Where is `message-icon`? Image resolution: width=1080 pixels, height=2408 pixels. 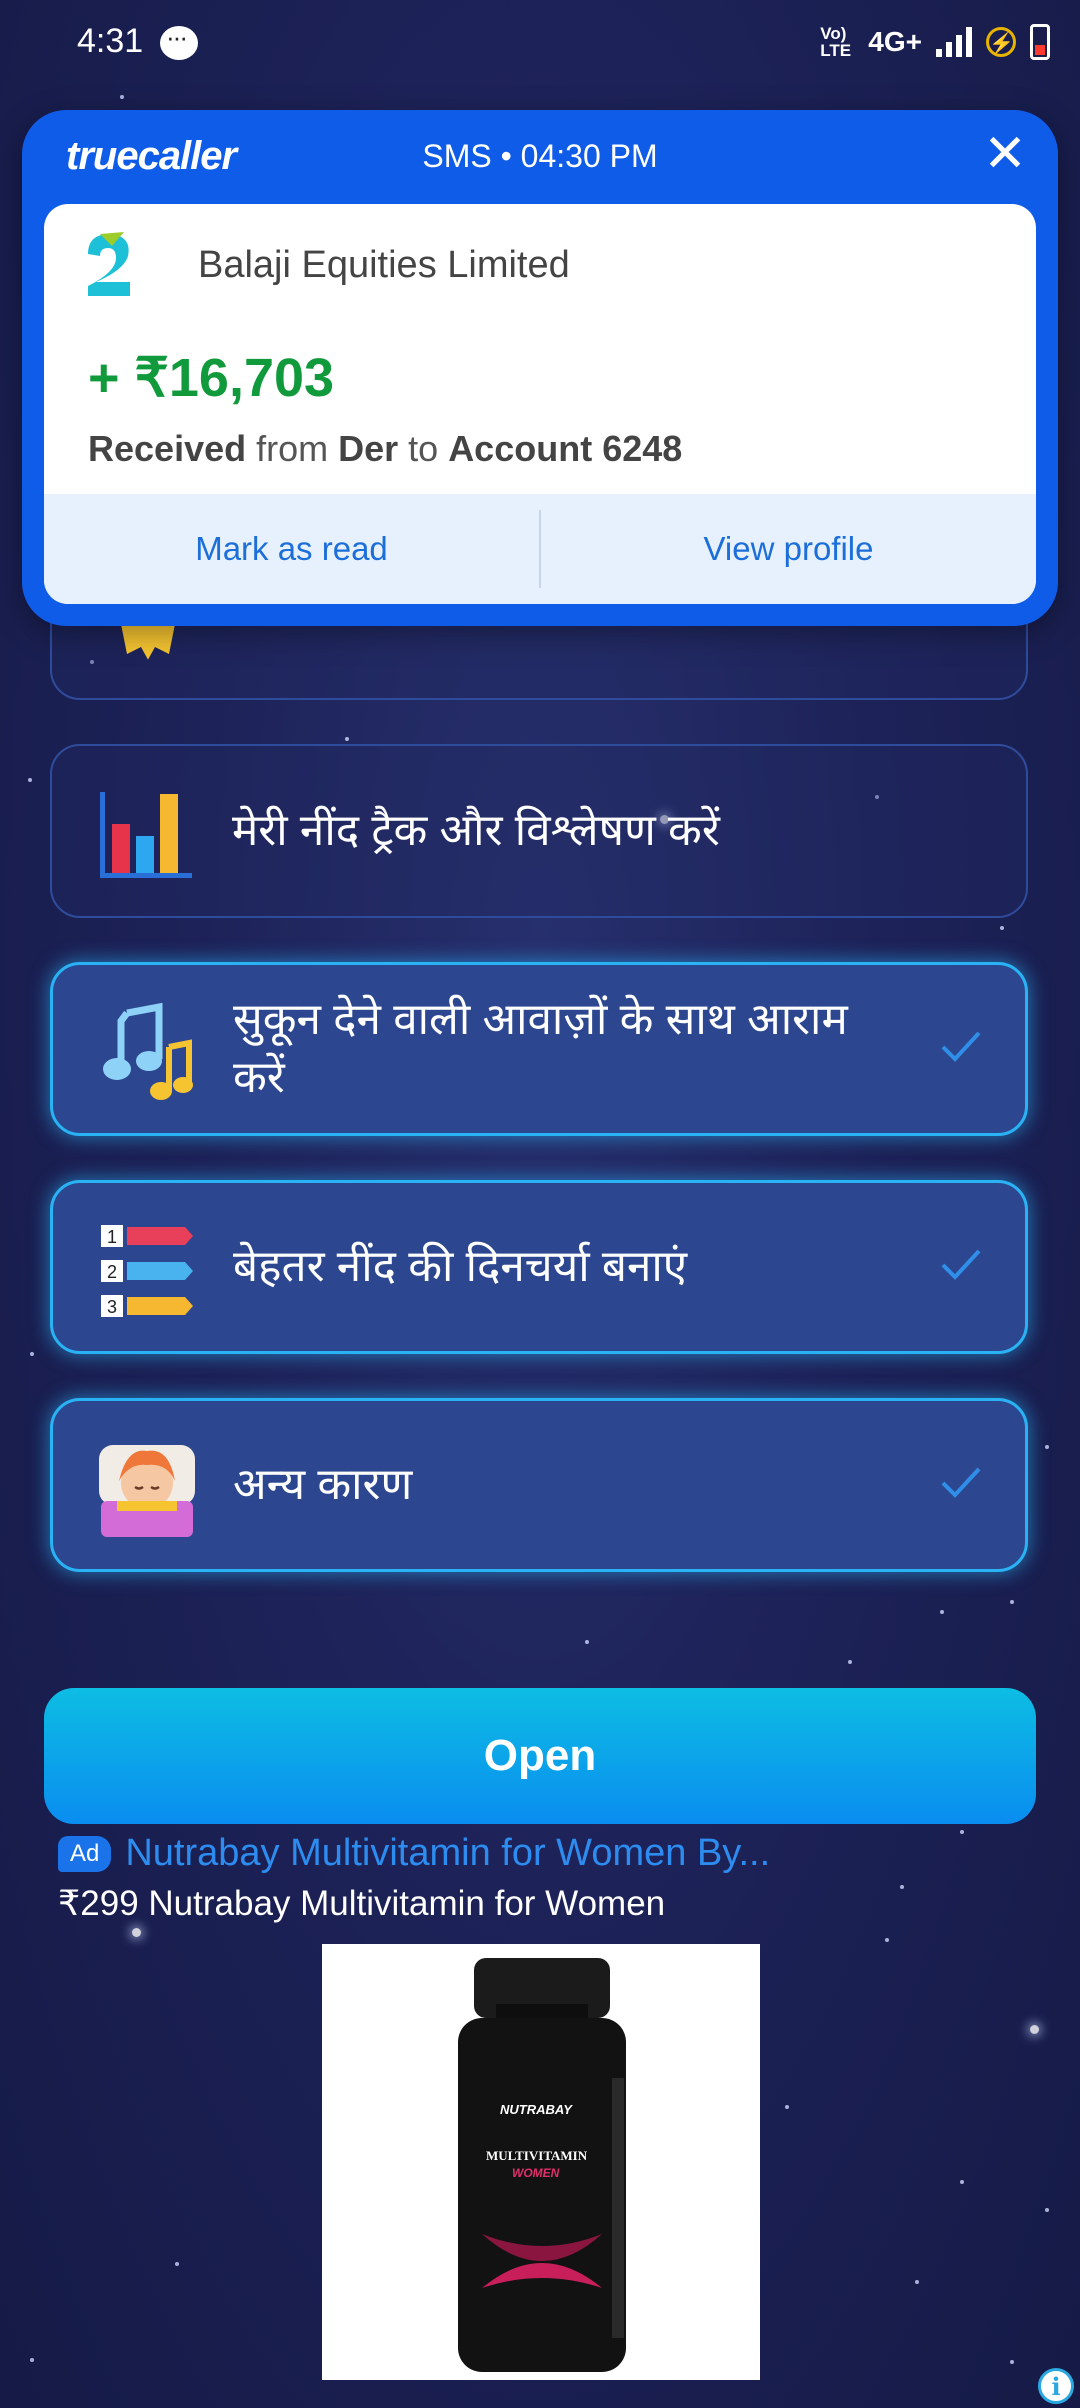 message-icon is located at coordinates (179, 41).